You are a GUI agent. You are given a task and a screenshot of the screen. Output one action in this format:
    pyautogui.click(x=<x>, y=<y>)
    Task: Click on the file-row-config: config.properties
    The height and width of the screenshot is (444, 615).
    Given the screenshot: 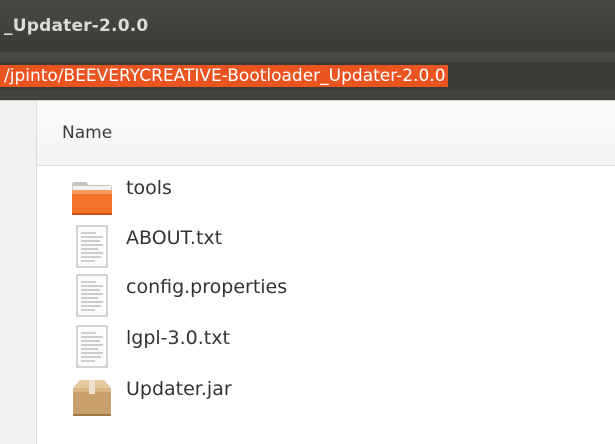 What is the action you would take?
    pyautogui.click(x=330, y=292)
    